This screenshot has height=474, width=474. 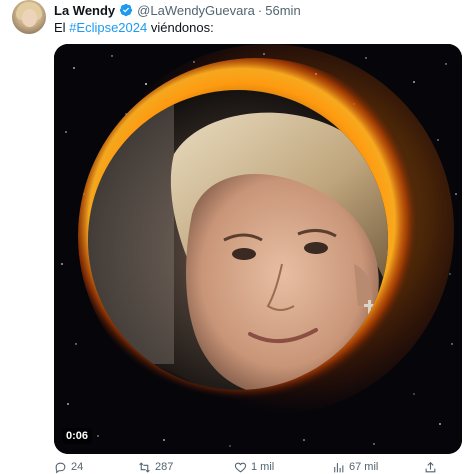 I want to click on views-button: 67 mil, so click(x=355, y=467).